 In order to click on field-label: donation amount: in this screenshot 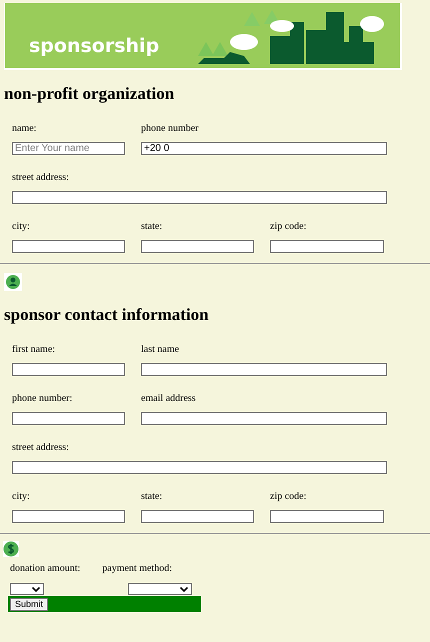, I will do `click(45, 569)`.